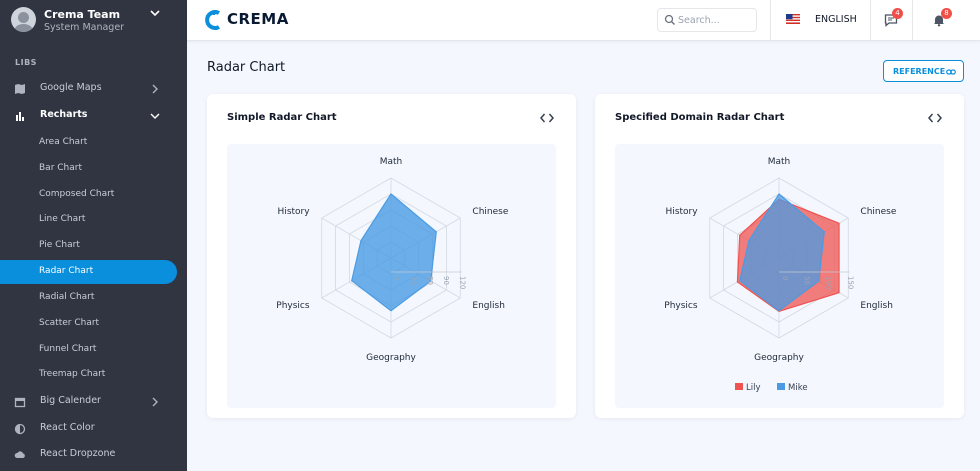  Describe the element at coordinates (77, 194) in the screenshot. I see `sidebar-subitem-label: Composed Chart` at that location.